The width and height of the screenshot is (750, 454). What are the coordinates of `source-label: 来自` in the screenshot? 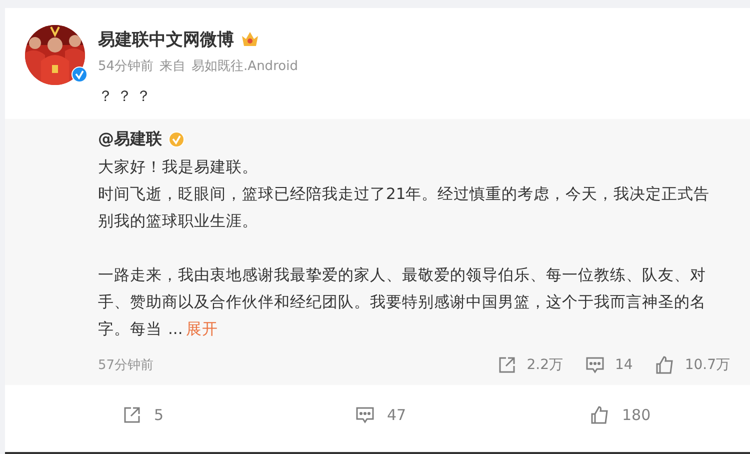 It's located at (173, 66).